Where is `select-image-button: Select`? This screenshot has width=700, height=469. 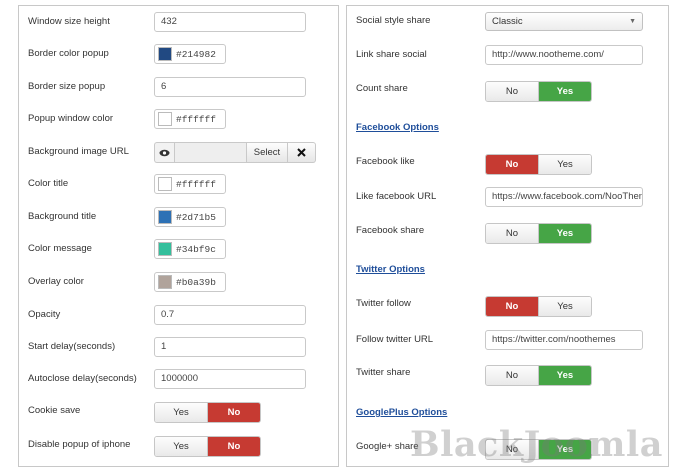 select-image-button: Select is located at coordinates (267, 152).